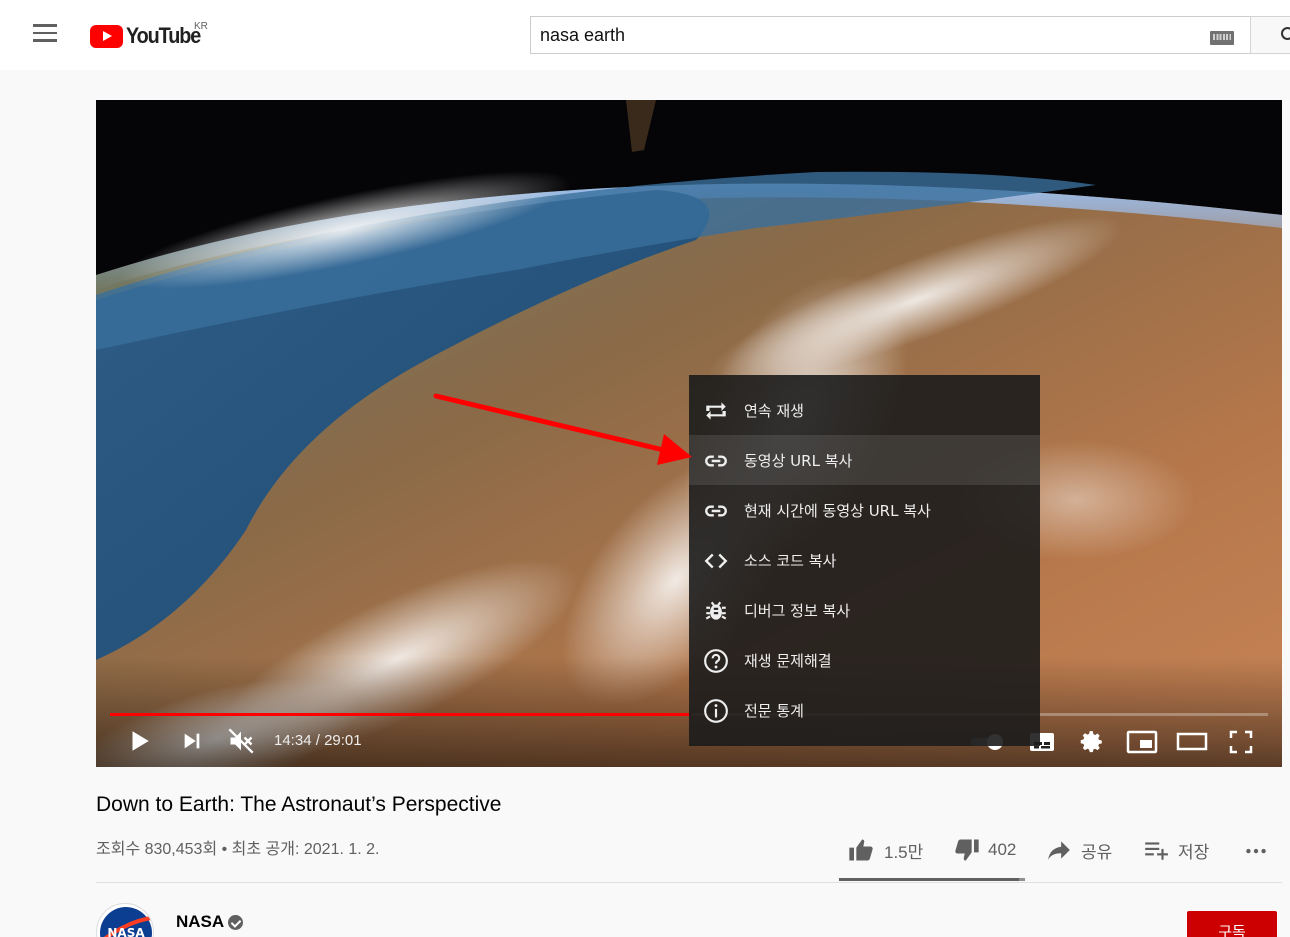  I want to click on play-icon, so click(139, 741).